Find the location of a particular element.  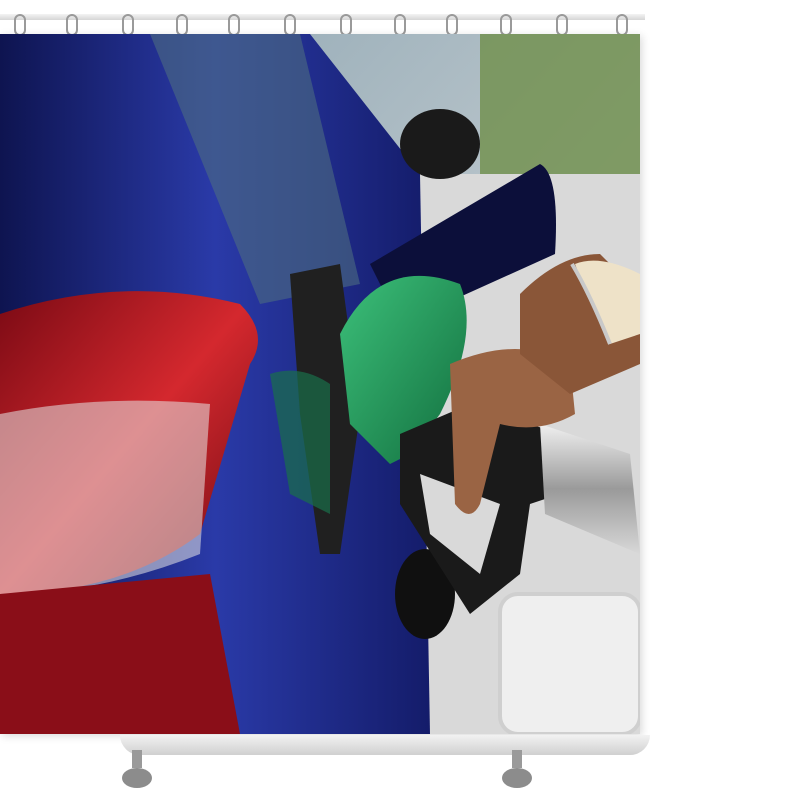

bathtub-edge is located at coordinates (385, 745).